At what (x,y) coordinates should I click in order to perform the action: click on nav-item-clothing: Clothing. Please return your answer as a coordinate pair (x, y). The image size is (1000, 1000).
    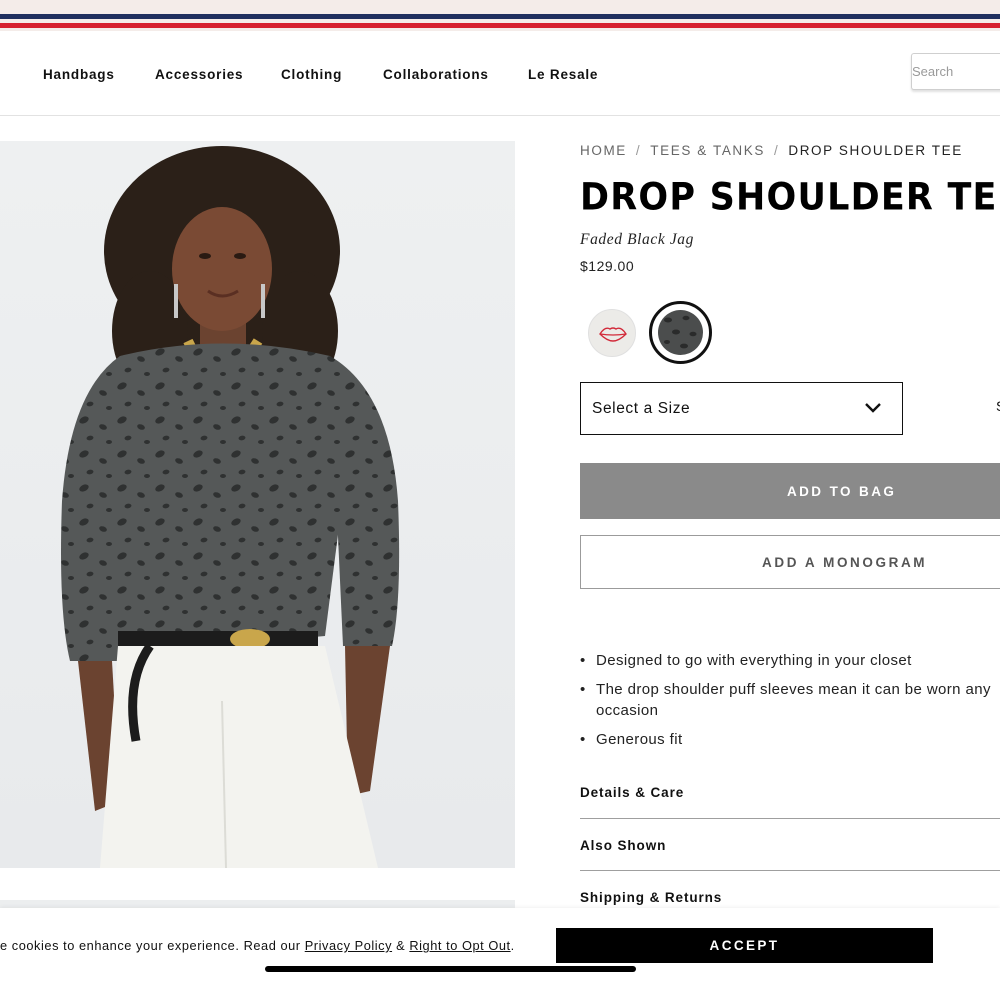
    Looking at the image, I should click on (311, 74).